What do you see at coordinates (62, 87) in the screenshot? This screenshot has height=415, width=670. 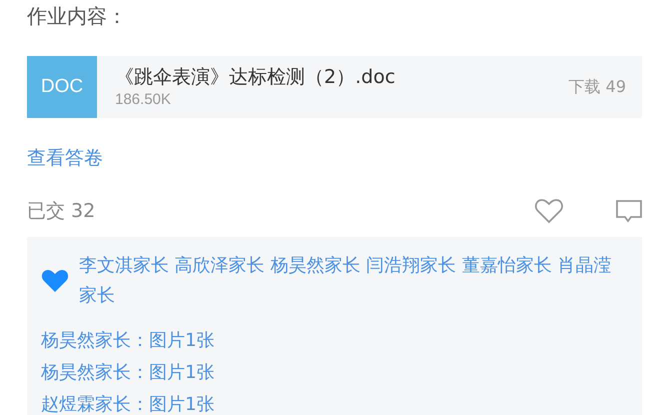 I see `file-type-icon: DOC` at bounding box center [62, 87].